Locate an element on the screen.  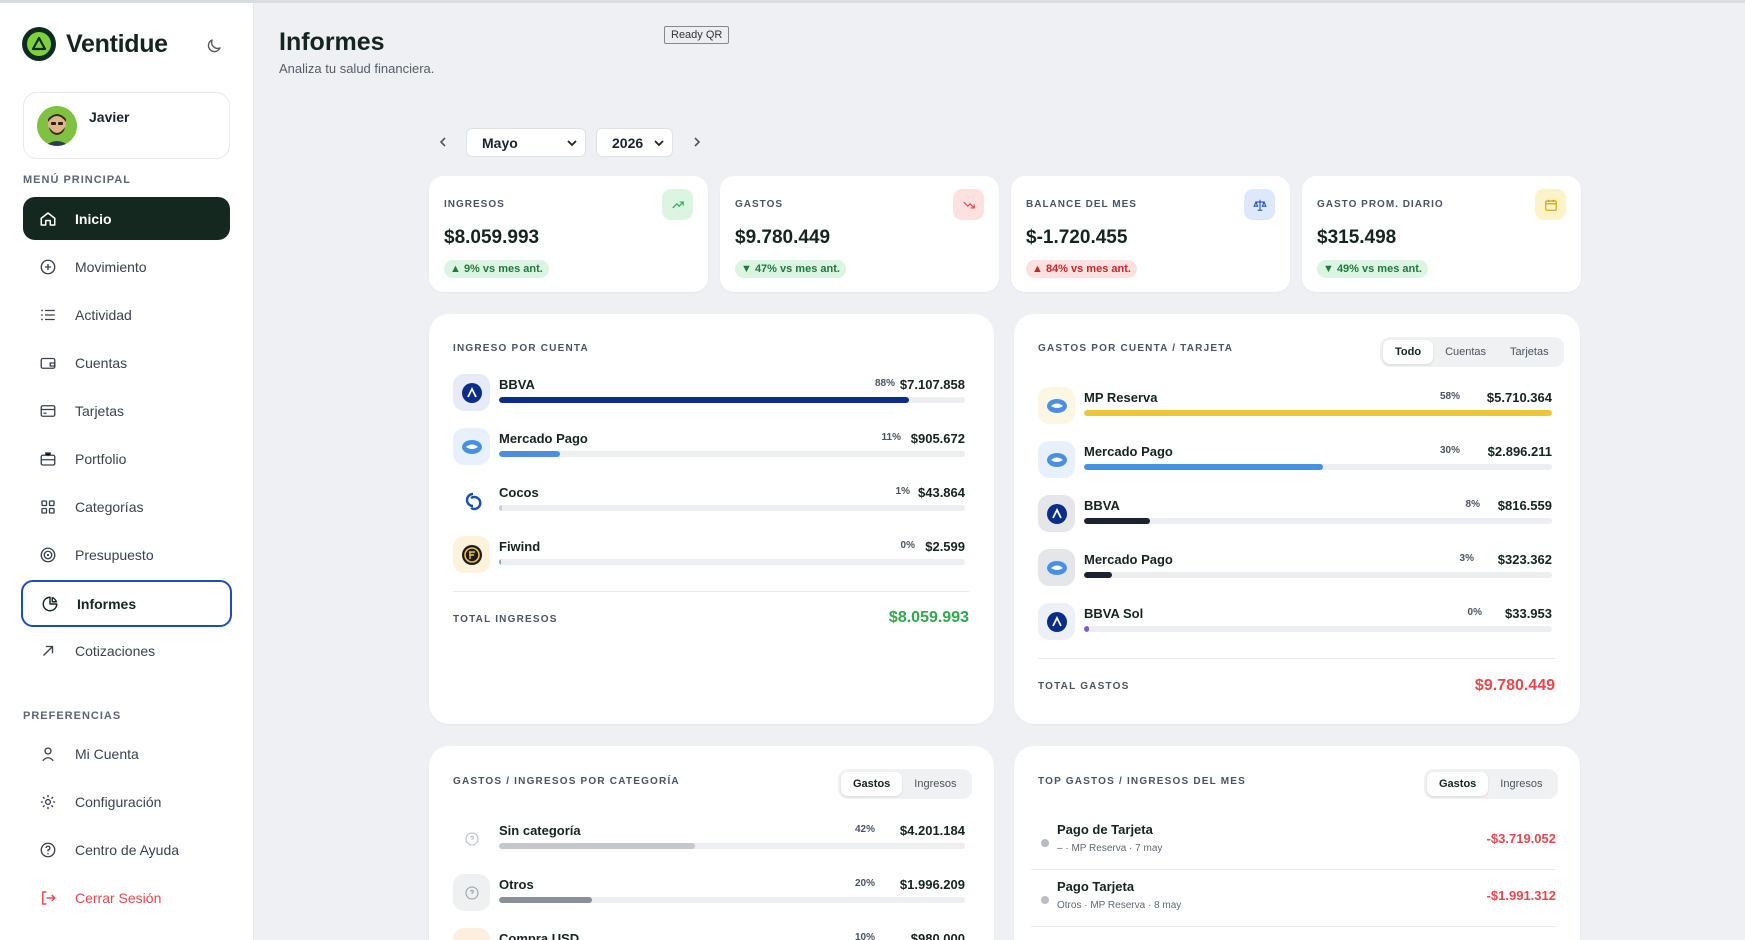
dollar-icon is located at coordinates (471, 934).